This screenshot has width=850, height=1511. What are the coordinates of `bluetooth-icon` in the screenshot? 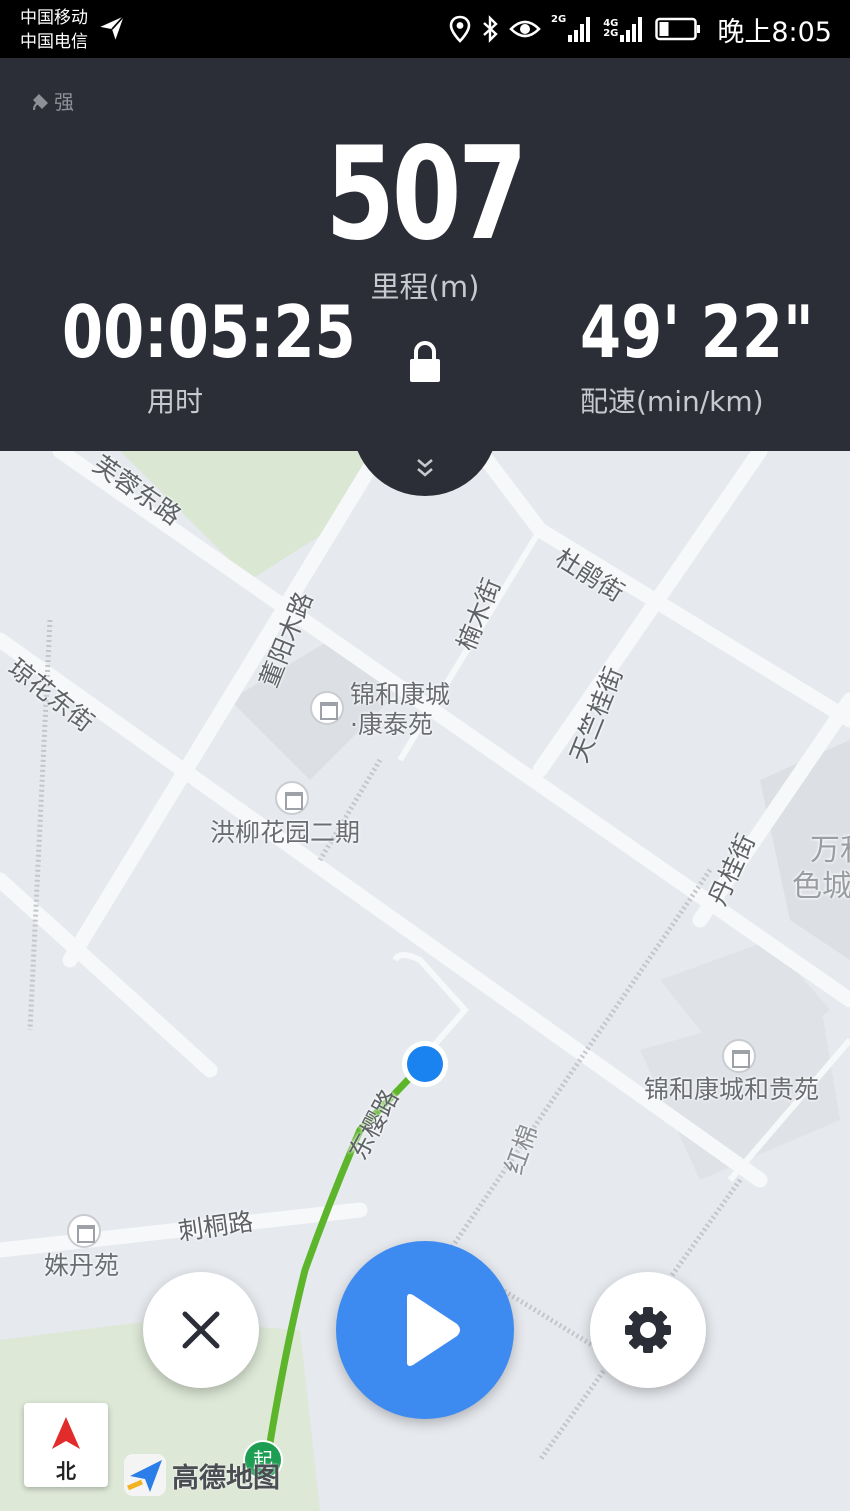 It's located at (490, 29).